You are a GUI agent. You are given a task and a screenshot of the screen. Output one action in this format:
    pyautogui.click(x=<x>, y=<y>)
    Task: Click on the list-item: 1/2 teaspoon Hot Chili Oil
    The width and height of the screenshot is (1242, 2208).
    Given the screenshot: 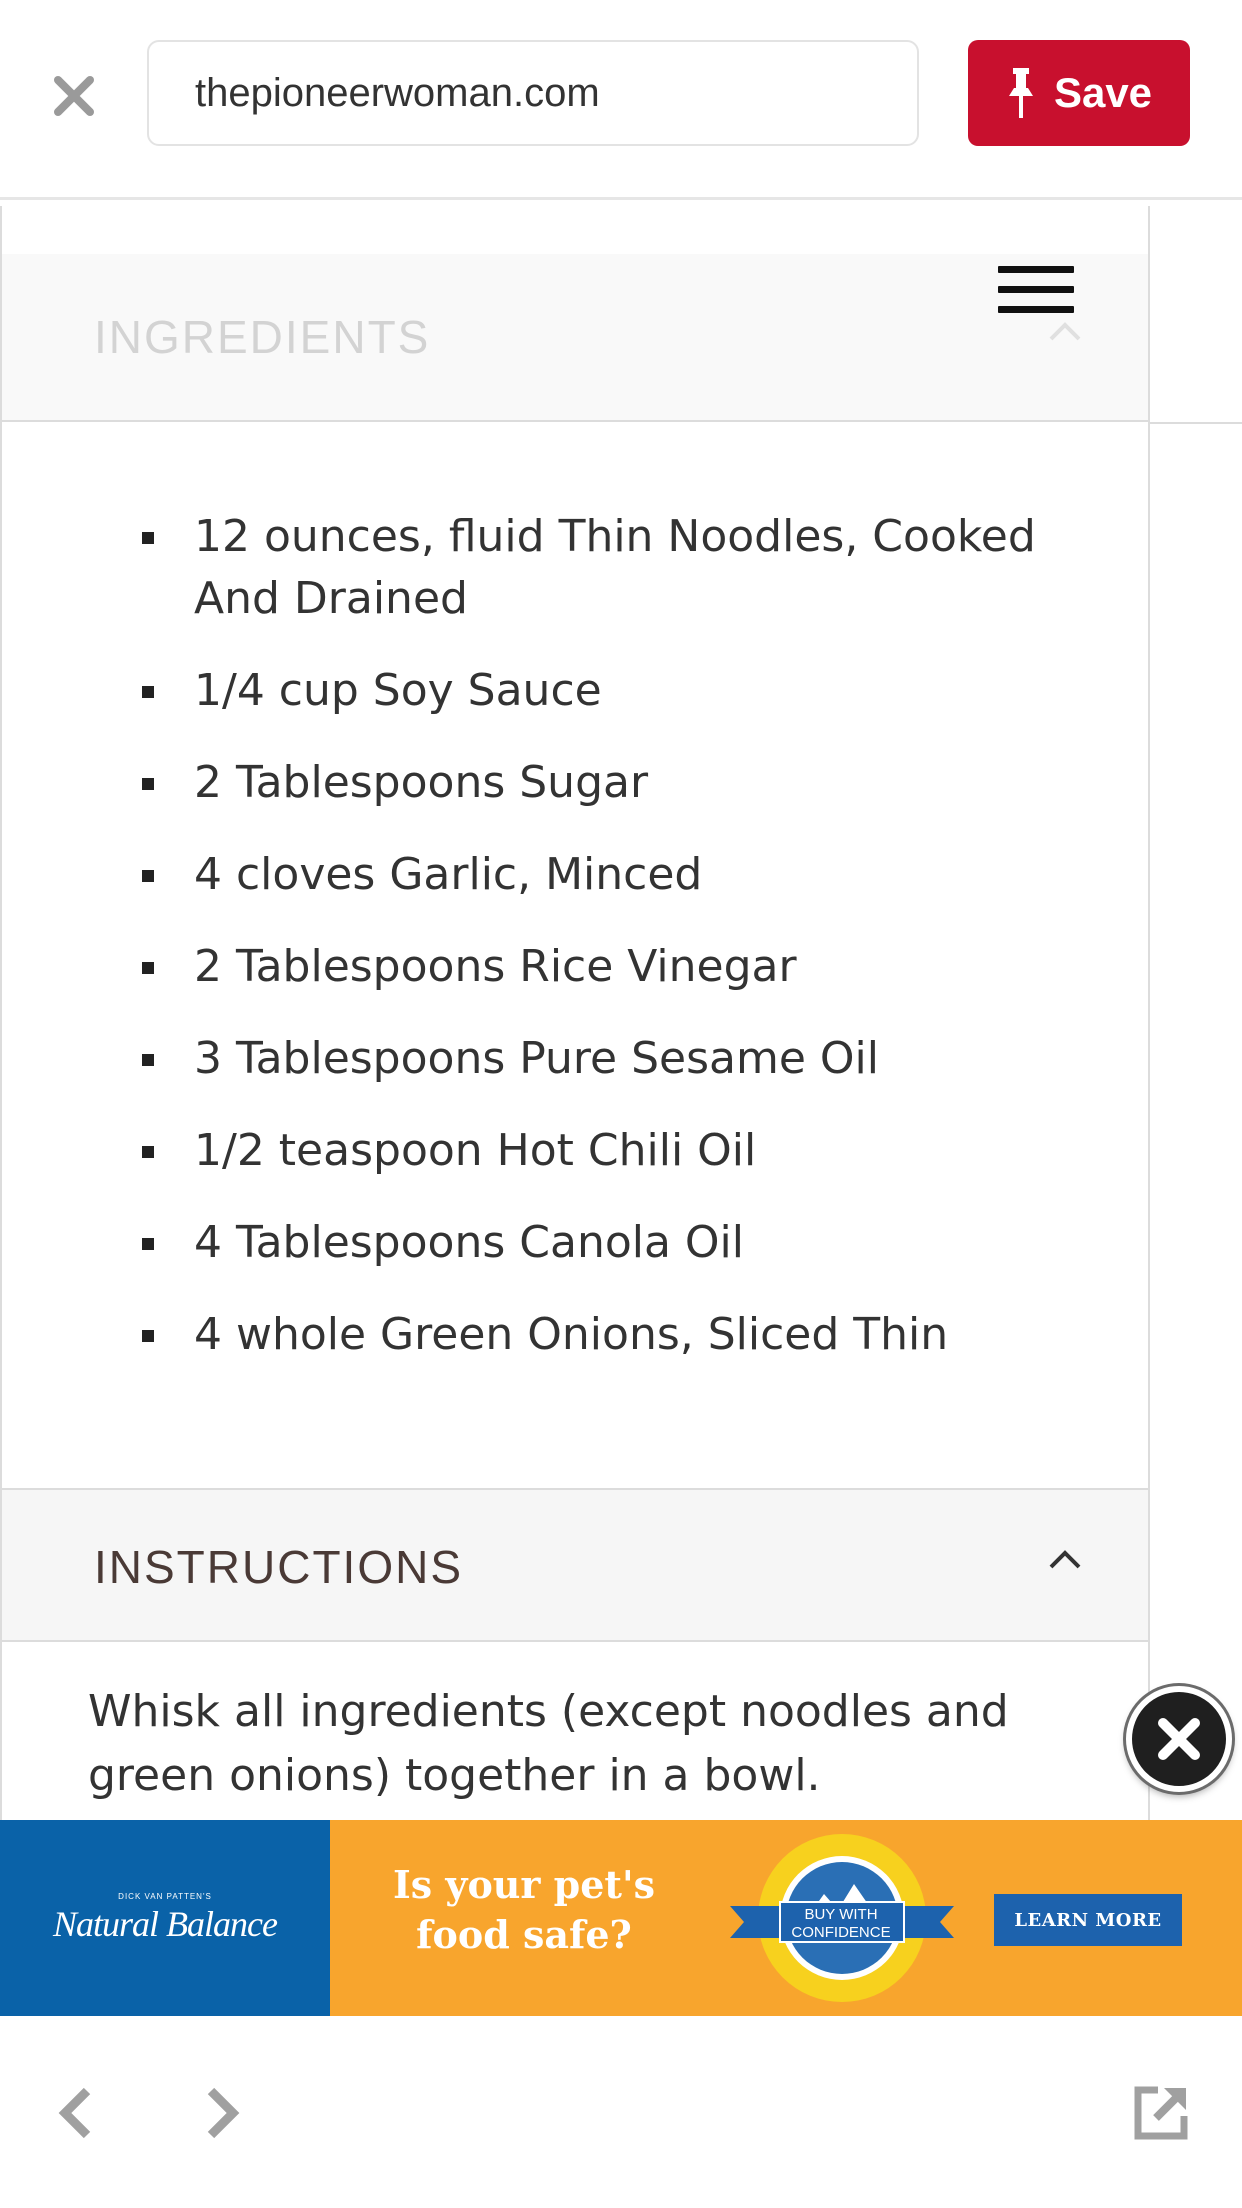 What is the action you would take?
    pyautogui.click(x=575, y=1151)
    